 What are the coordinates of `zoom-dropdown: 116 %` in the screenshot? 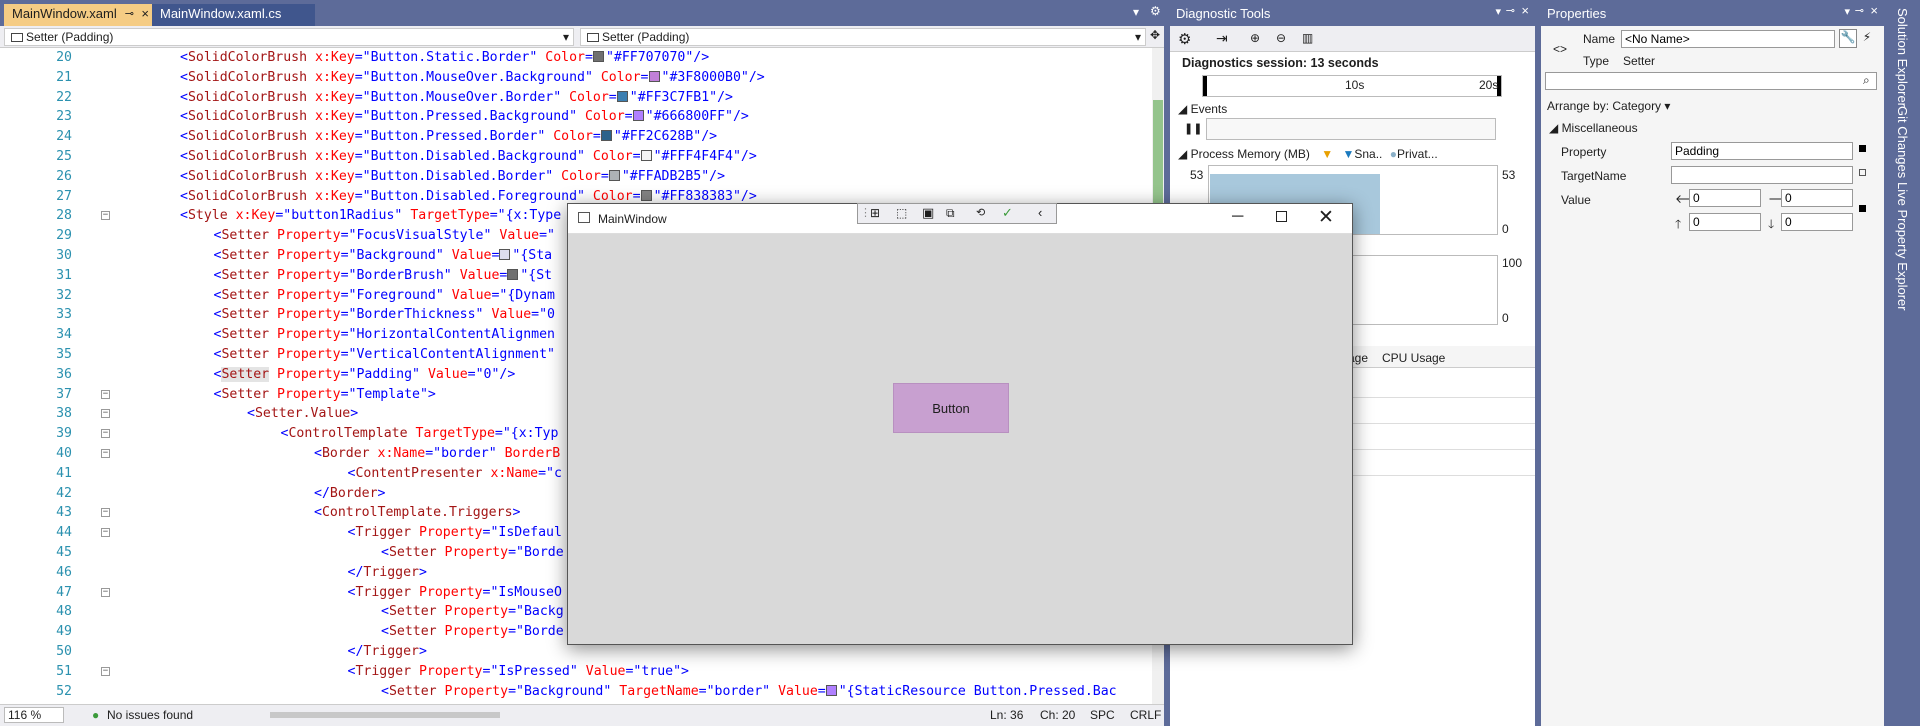 It's located at (34, 715).